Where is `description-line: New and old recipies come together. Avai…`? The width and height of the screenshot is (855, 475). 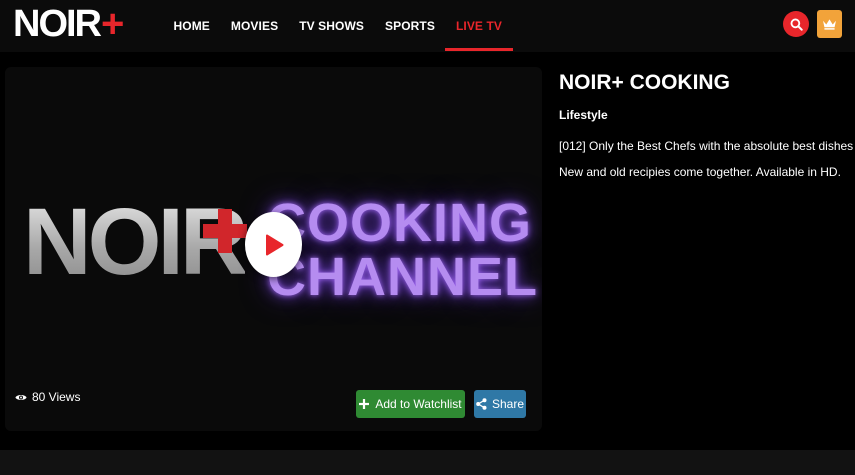 description-line: New and old recipies come together. Avai… is located at coordinates (700, 172).